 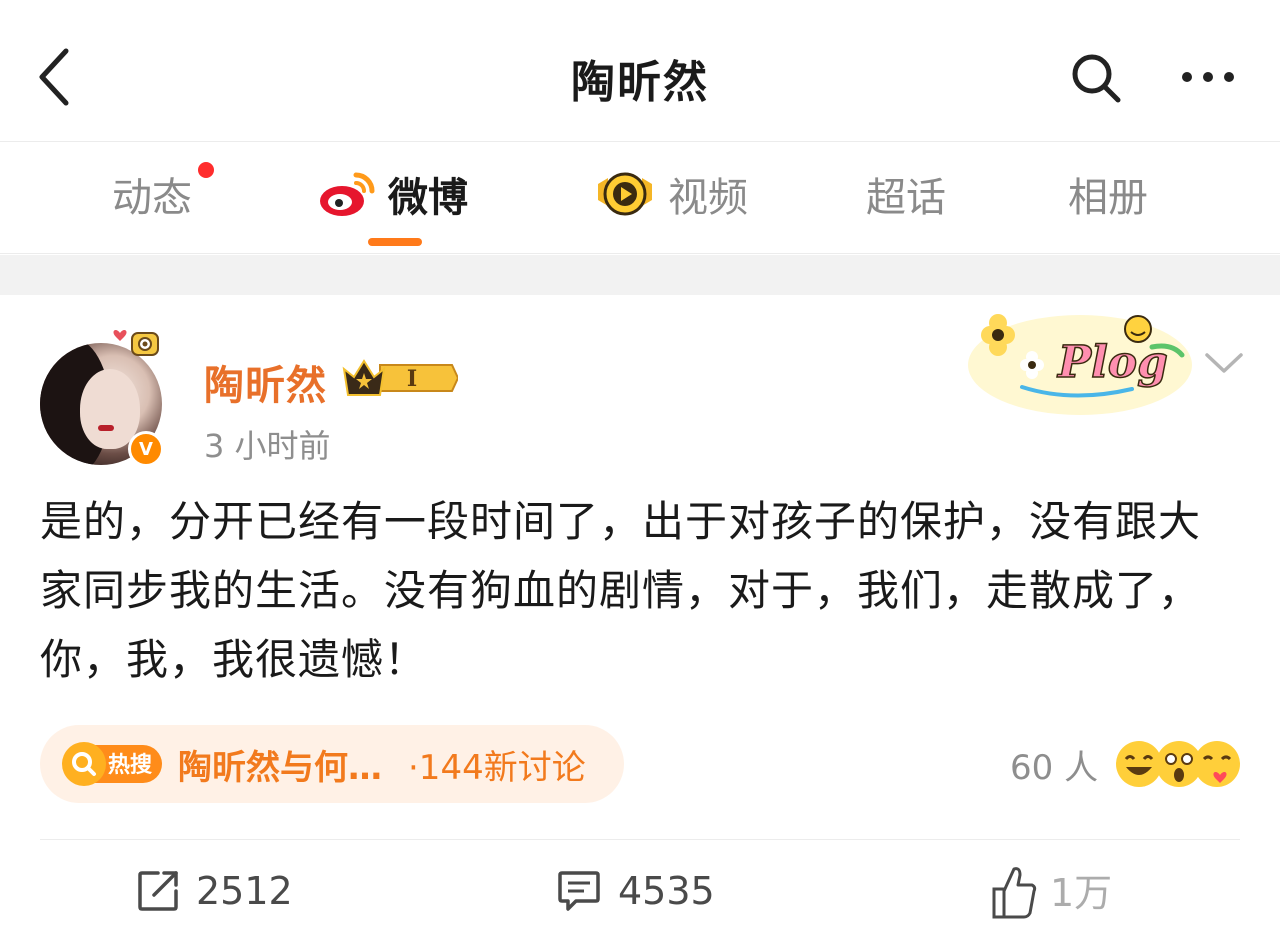 I want to click on tab-album: 相册, so click(x=1108, y=194).